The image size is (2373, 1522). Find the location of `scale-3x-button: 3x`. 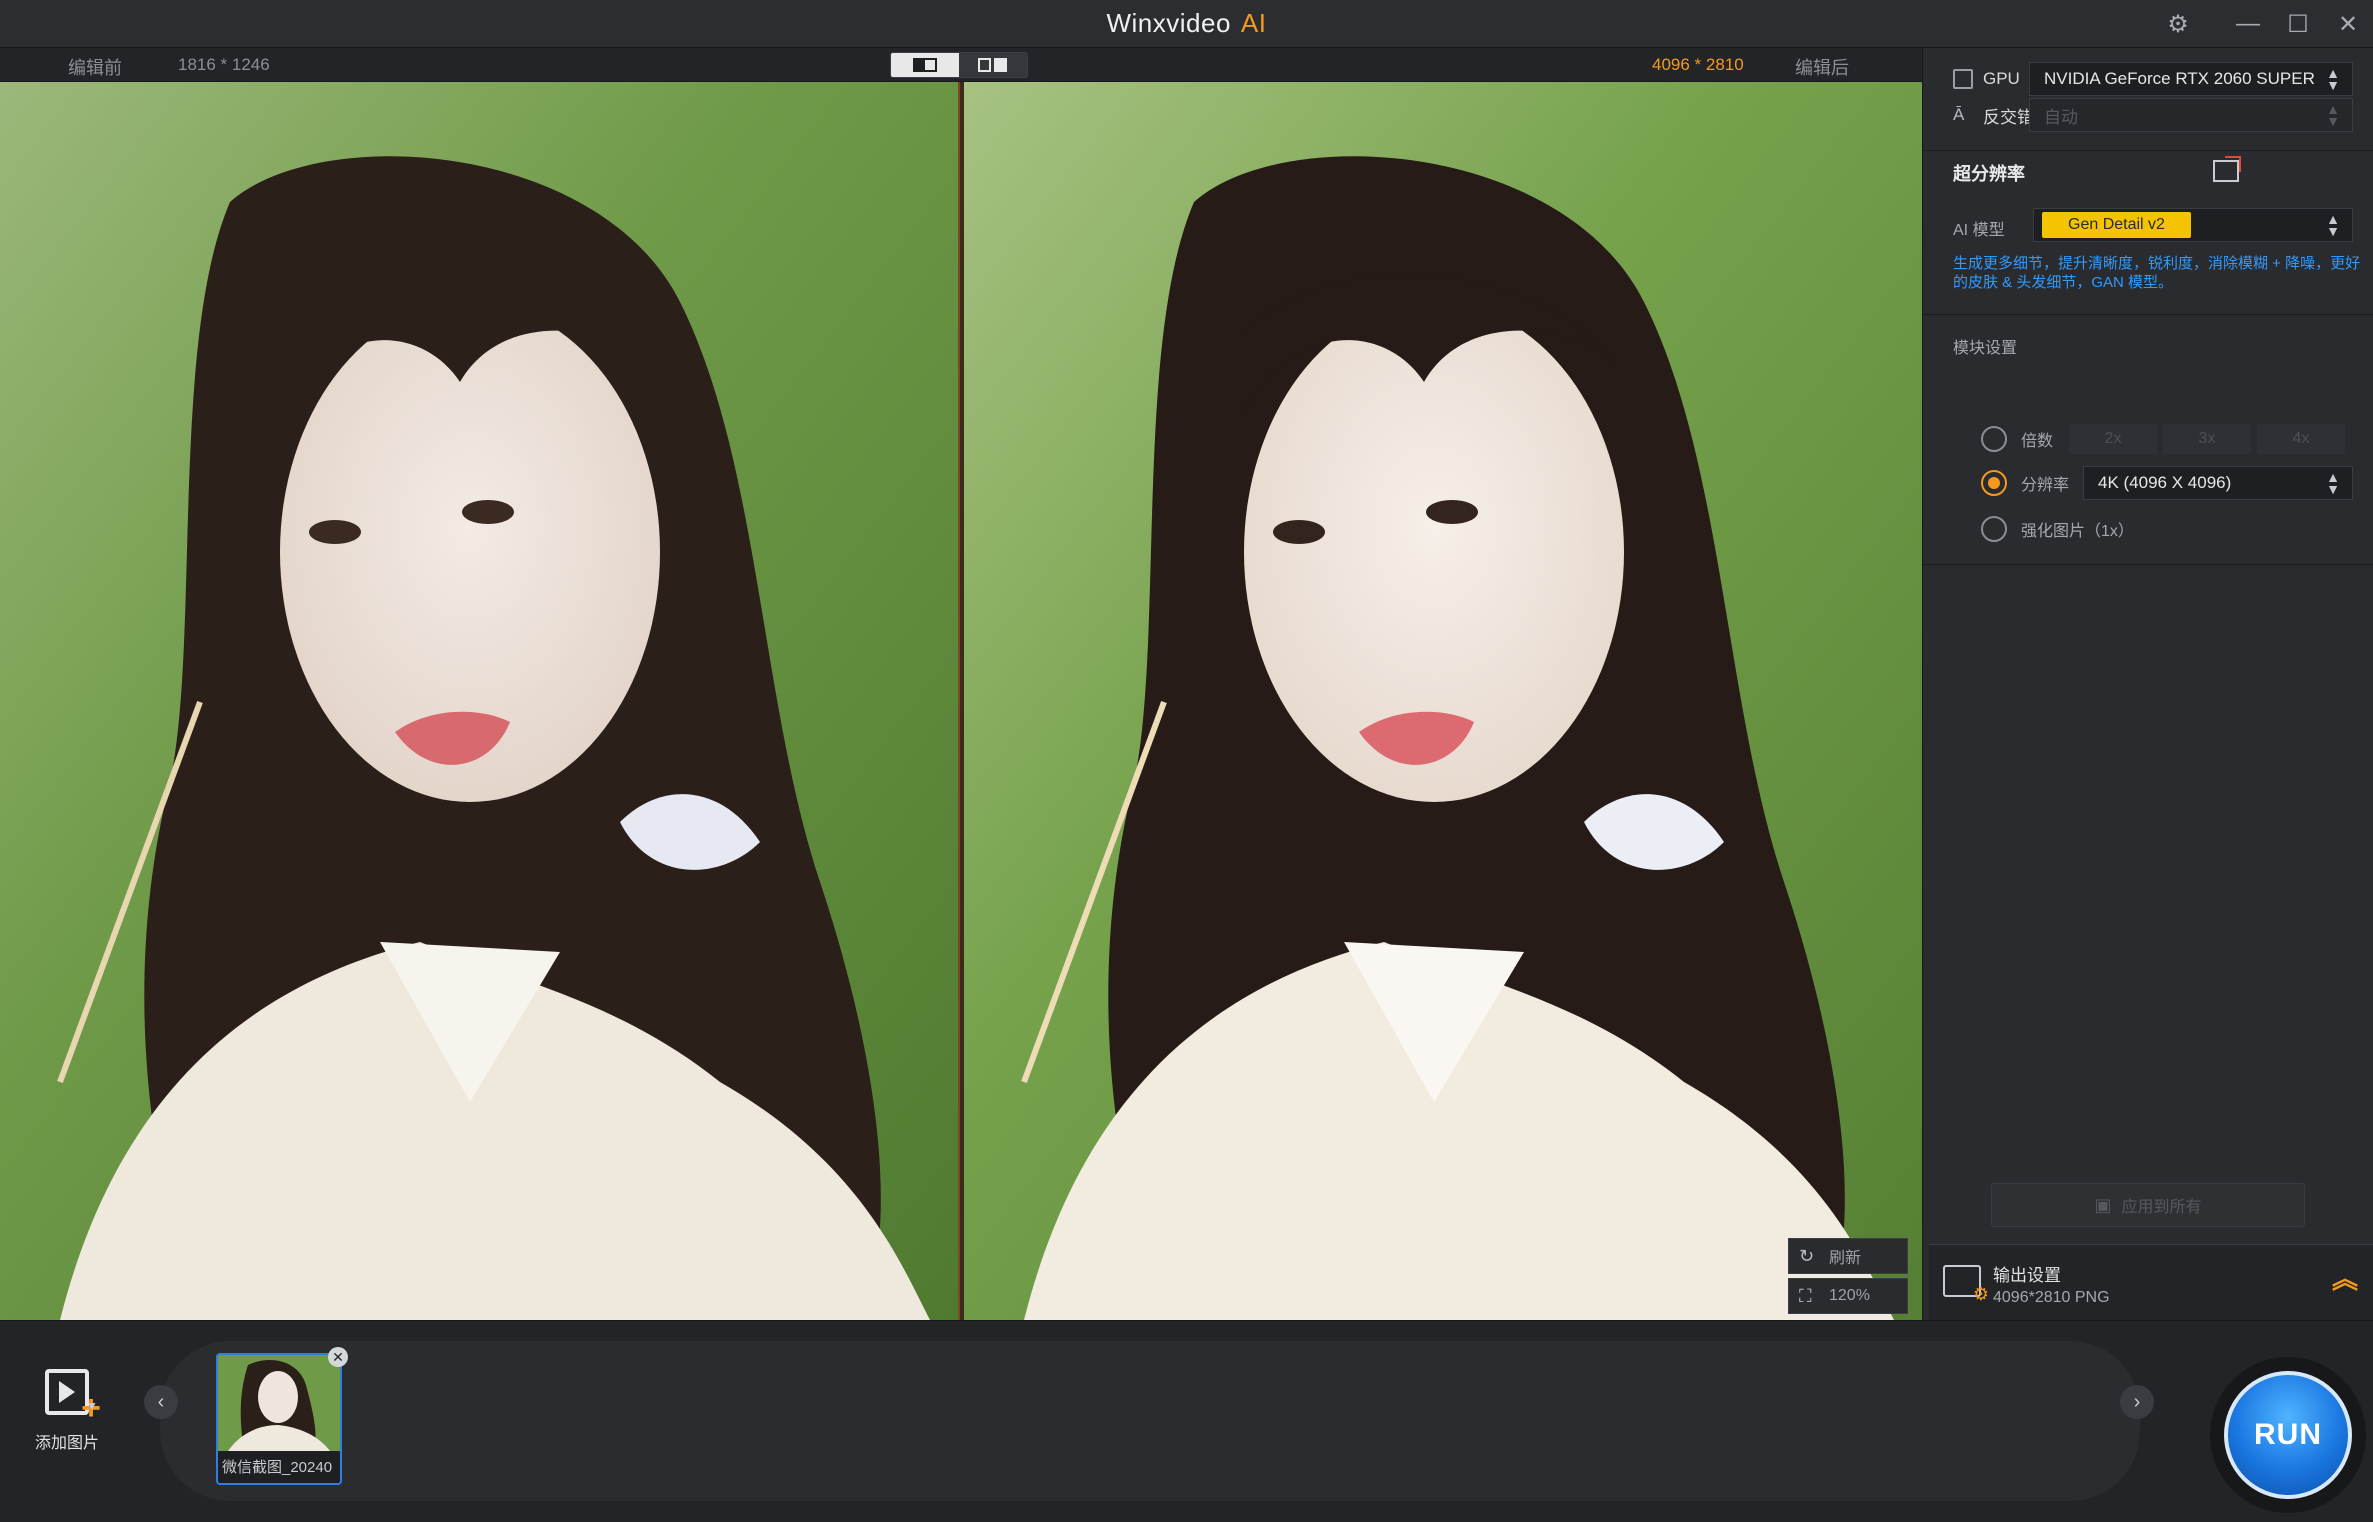

scale-3x-button: 3x is located at coordinates (2207, 439).